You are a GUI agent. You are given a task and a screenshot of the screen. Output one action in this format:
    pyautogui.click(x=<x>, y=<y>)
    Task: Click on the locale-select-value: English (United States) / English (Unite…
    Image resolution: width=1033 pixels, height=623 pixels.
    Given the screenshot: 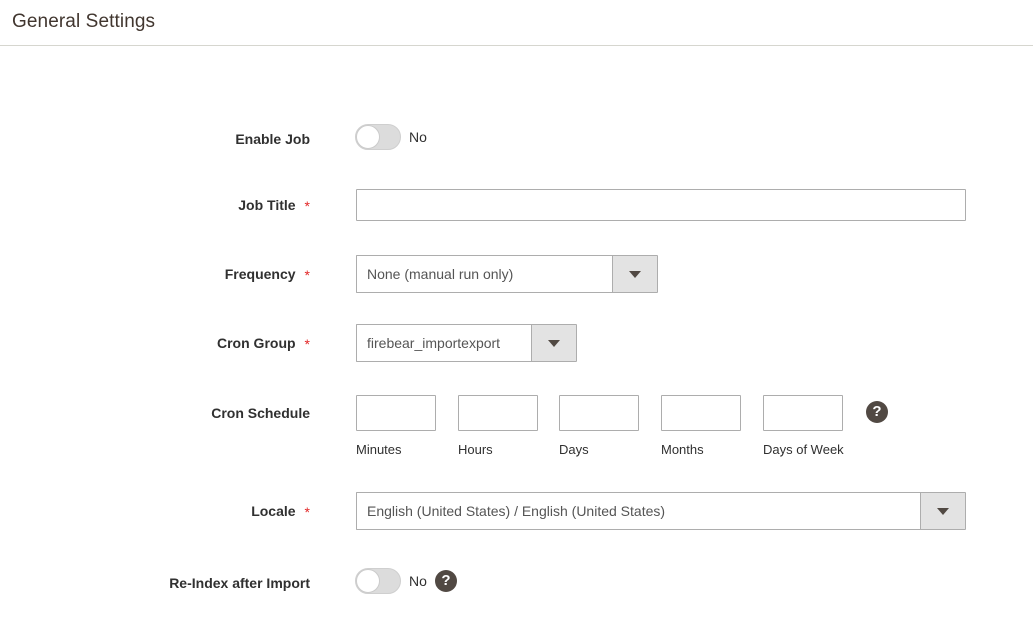 What is the action you would take?
    pyautogui.click(x=638, y=511)
    